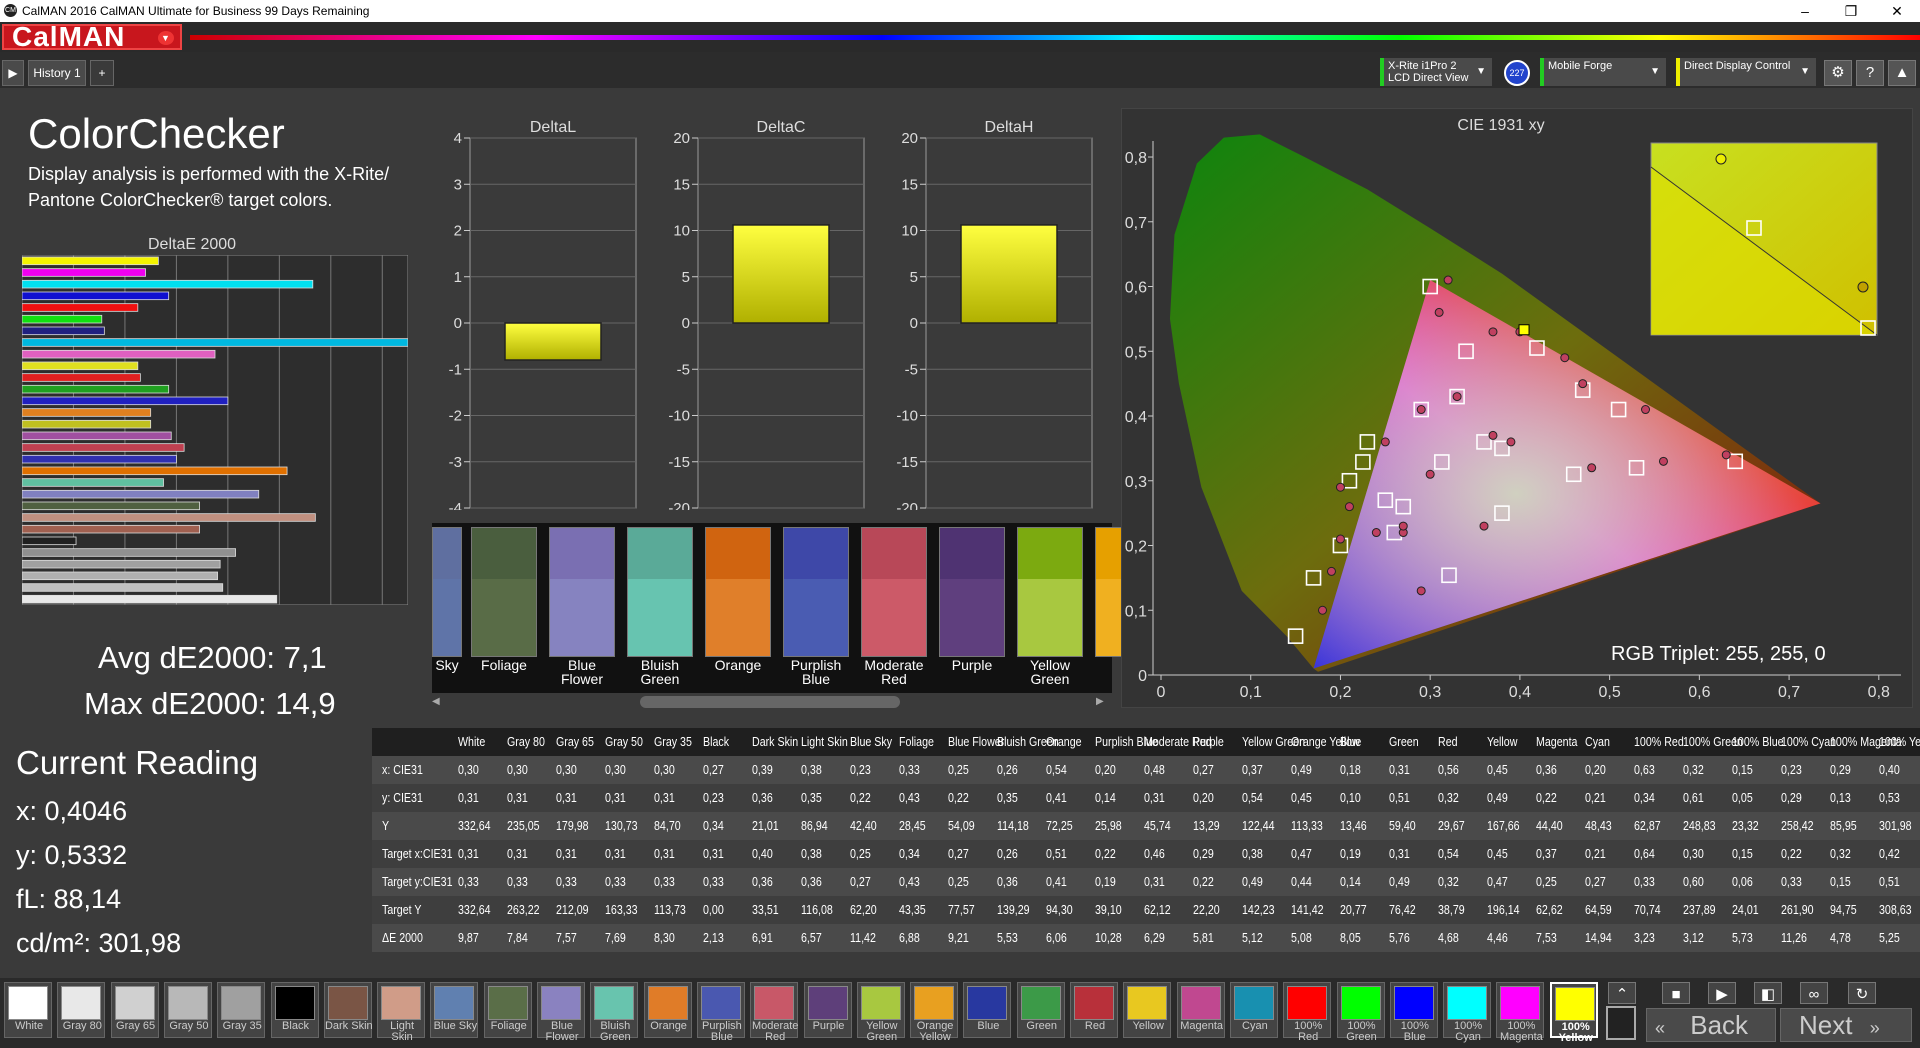  I want to click on minimize-button: –, so click(1805, 11).